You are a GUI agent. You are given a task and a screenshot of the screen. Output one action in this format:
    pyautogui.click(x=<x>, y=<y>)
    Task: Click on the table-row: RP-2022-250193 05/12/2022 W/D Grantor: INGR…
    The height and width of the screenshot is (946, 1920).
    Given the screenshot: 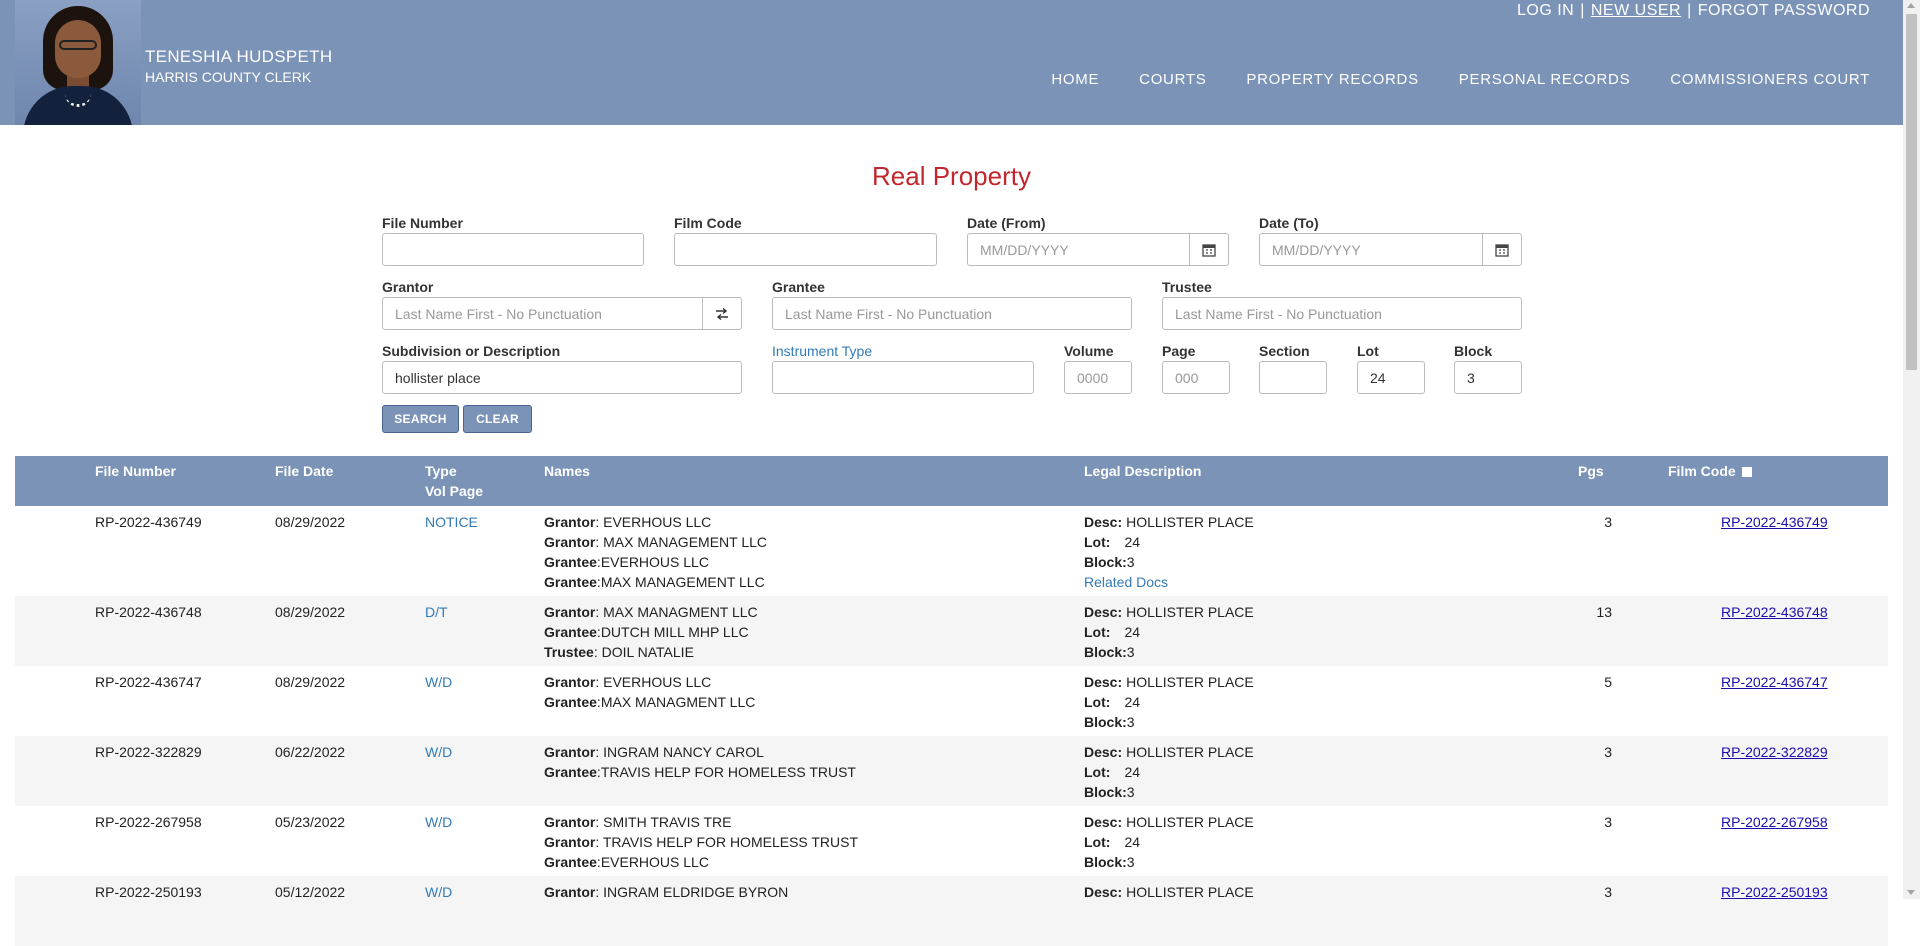 What is the action you would take?
    pyautogui.click(x=951, y=911)
    